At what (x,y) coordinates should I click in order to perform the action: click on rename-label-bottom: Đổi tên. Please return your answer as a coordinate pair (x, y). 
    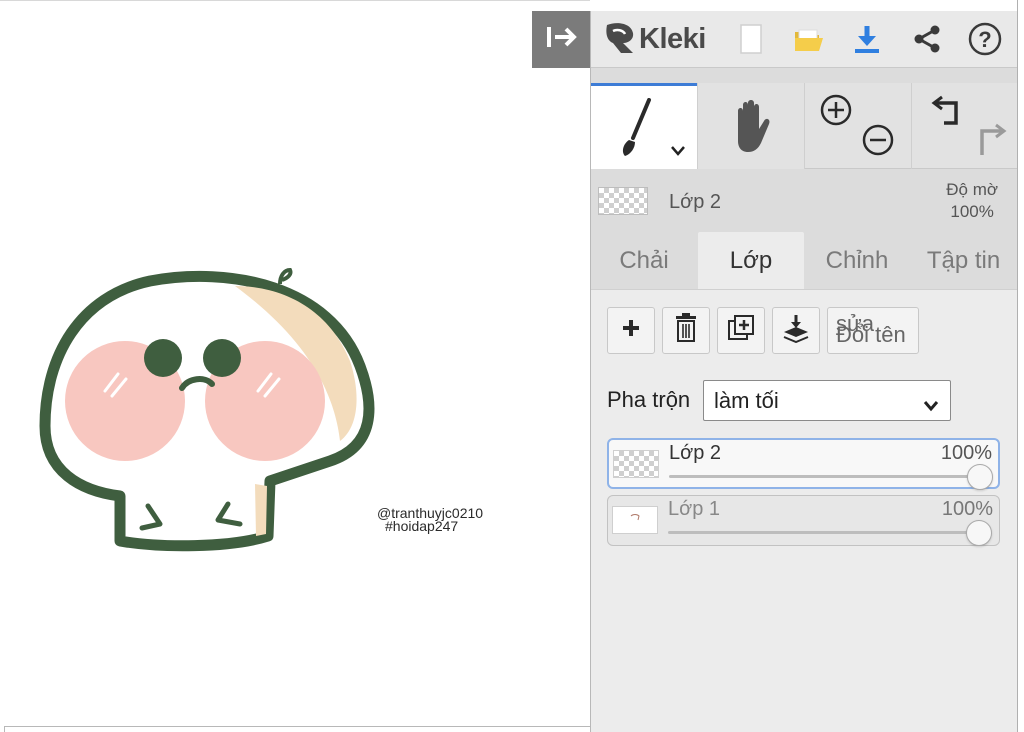
    Looking at the image, I should click on (871, 334).